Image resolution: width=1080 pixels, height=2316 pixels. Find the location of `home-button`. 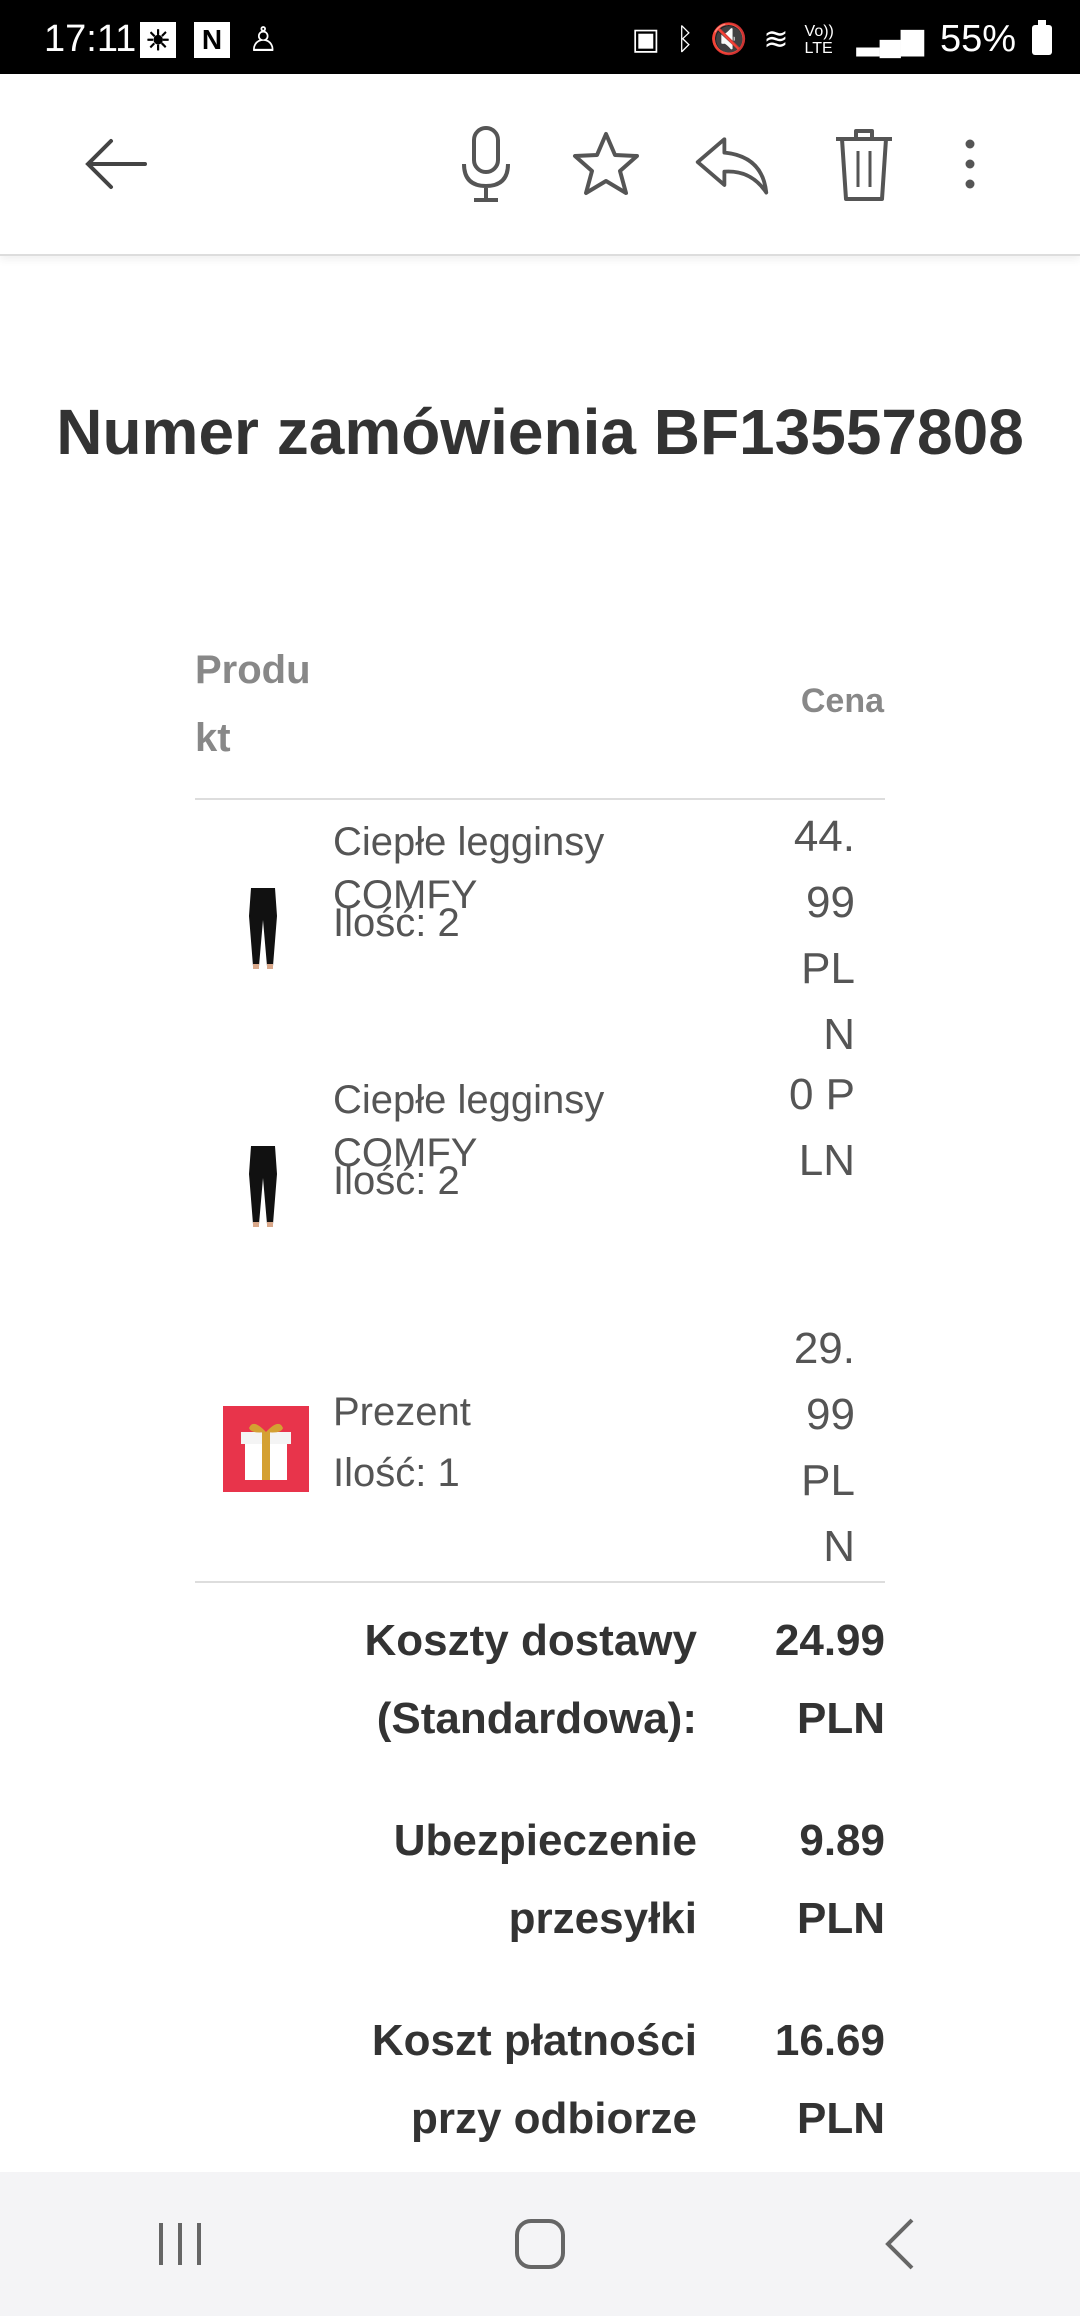

home-button is located at coordinates (540, 2244).